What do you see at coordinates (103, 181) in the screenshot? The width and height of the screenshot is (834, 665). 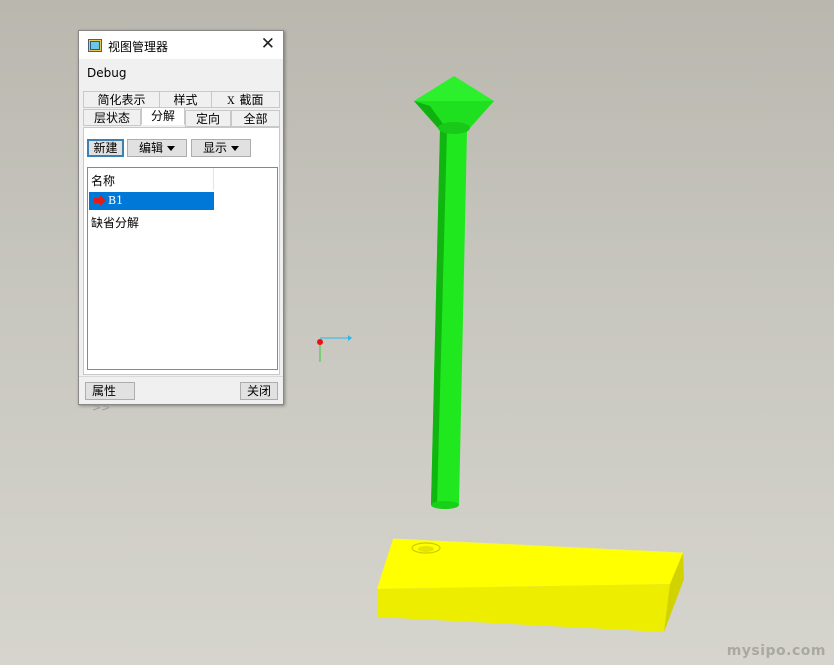 I see `name-column-label: 名称` at bounding box center [103, 181].